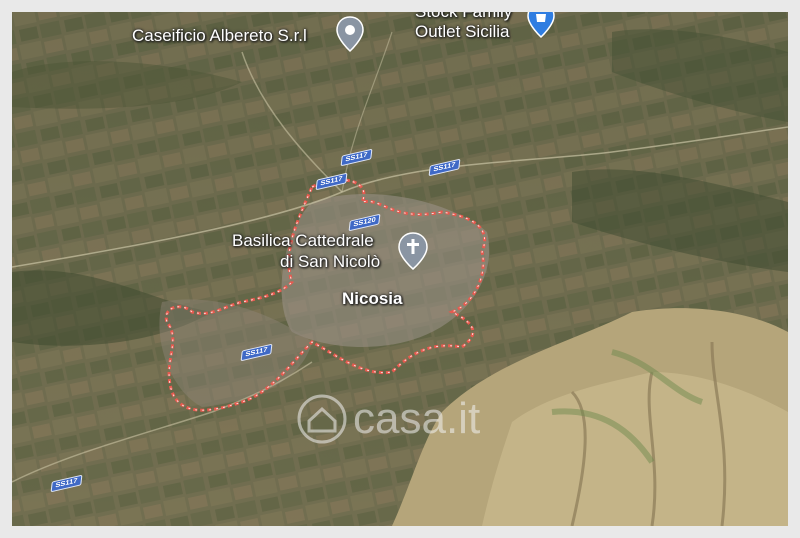  I want to click on shopping-pin-icon, so click(541, 25).